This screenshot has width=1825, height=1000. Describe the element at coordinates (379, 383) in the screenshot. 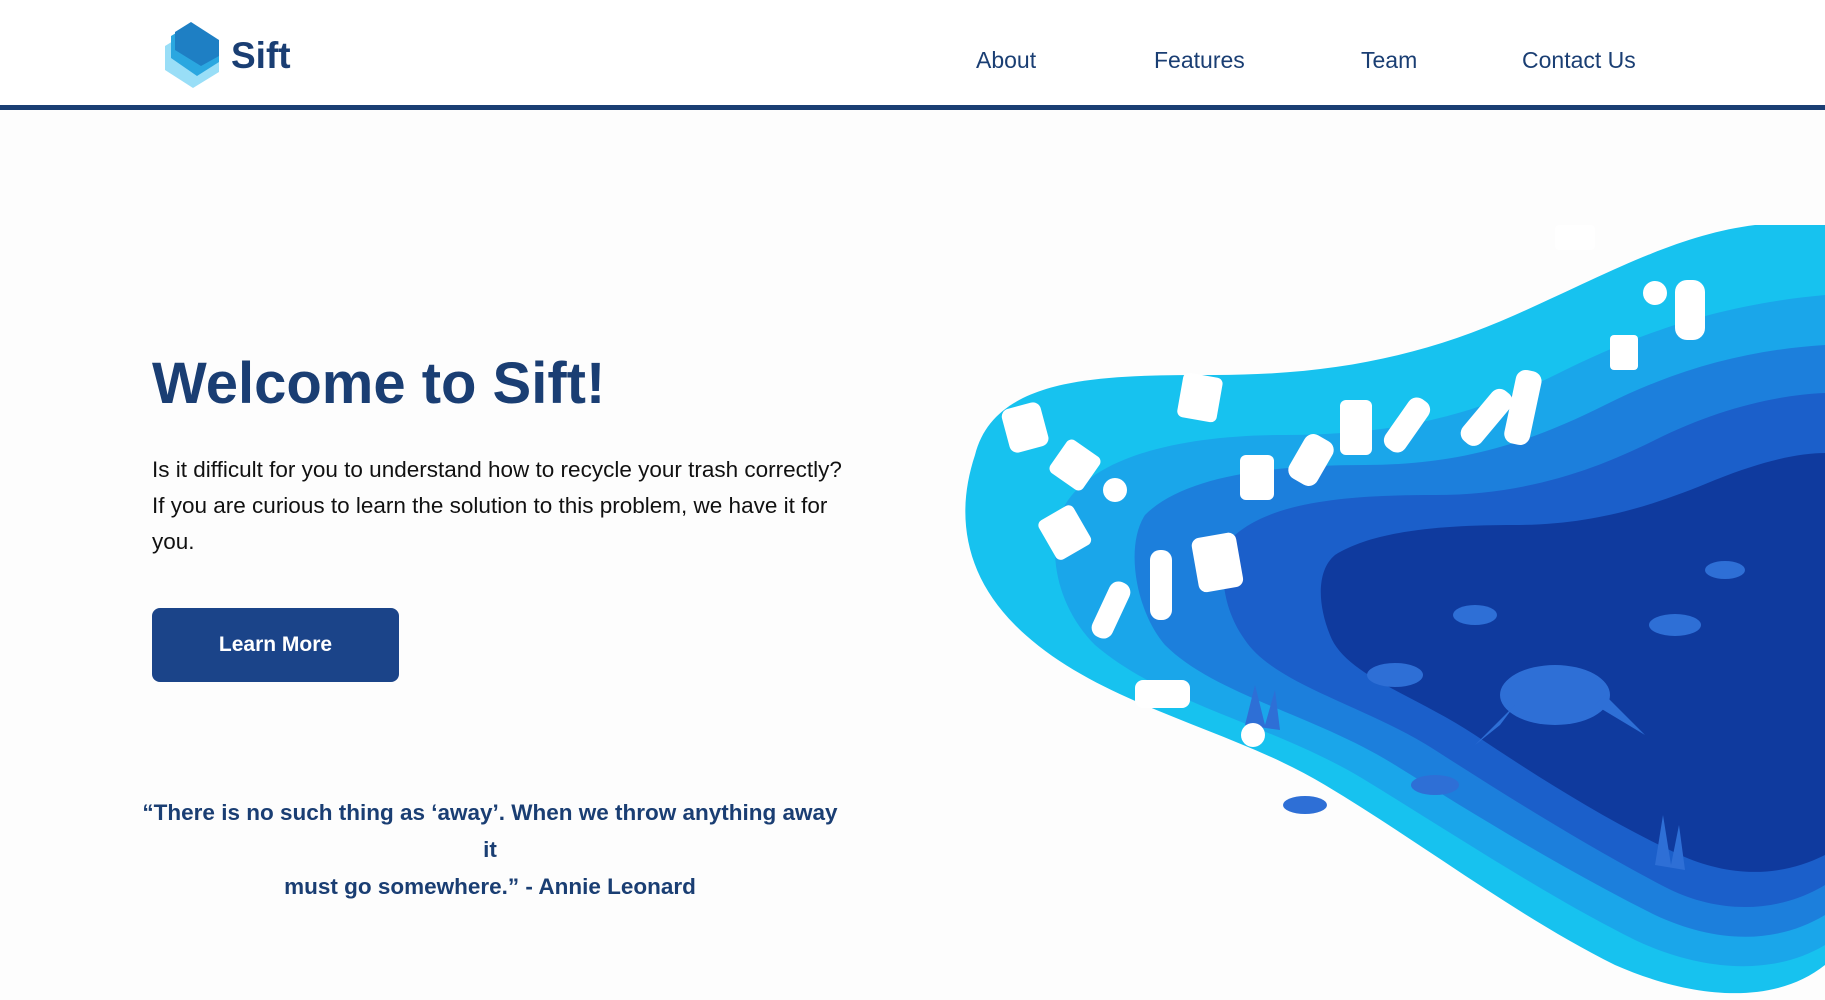

I see `hero-title: Welcome to Sift!` at that location.